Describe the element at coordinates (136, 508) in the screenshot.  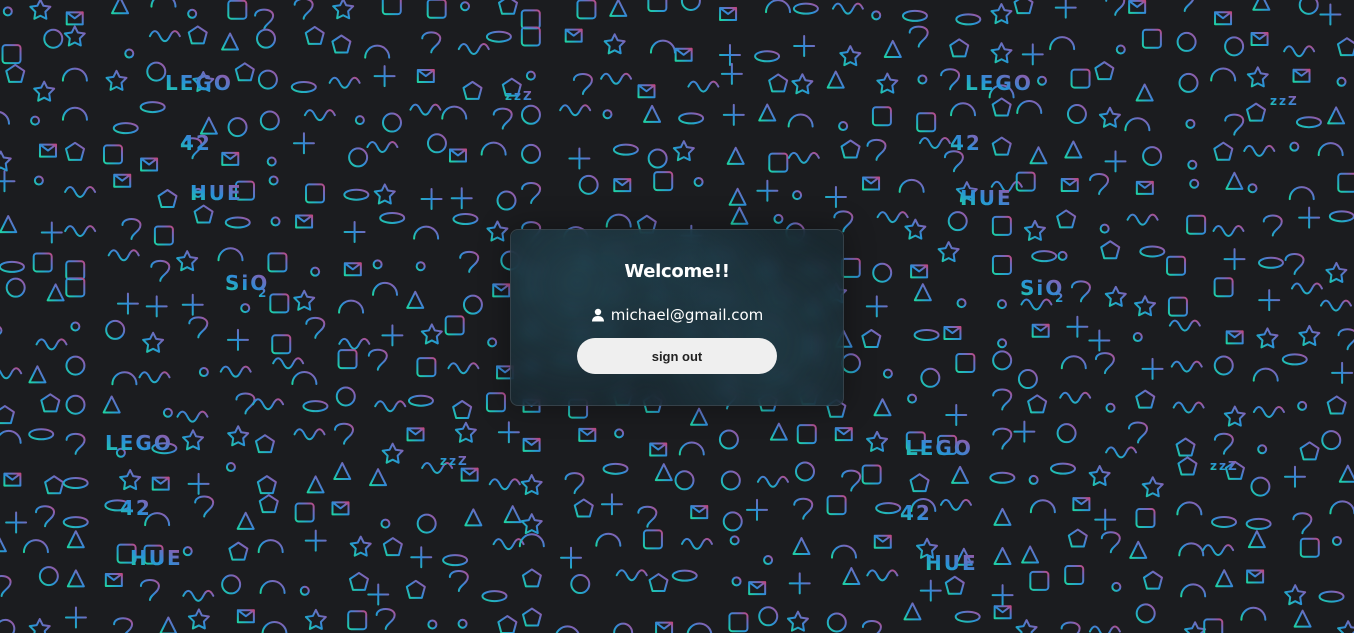
I see `background-word: 42` at that location.